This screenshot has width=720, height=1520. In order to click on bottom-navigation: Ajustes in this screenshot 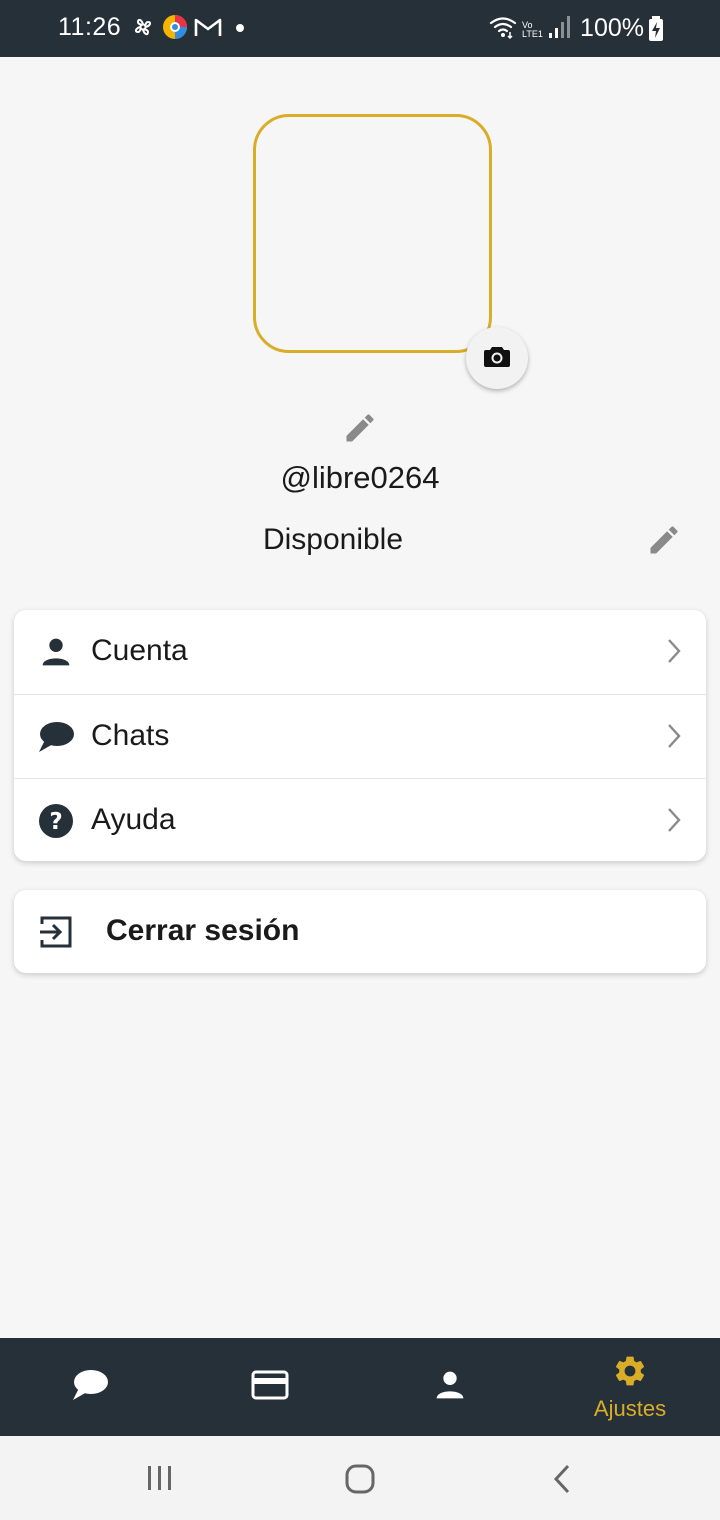, I will do `click(360, 1387)`.